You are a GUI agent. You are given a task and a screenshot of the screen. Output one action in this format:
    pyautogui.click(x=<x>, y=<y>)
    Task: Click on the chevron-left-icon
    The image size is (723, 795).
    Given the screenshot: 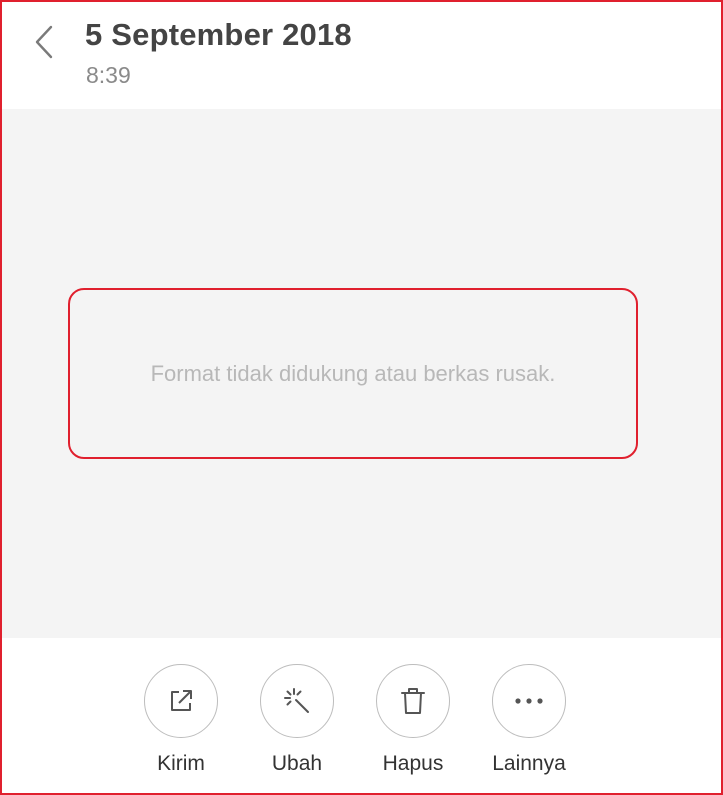 What is the action you would take?
    pyautogui.click(x=44, y=42)
    